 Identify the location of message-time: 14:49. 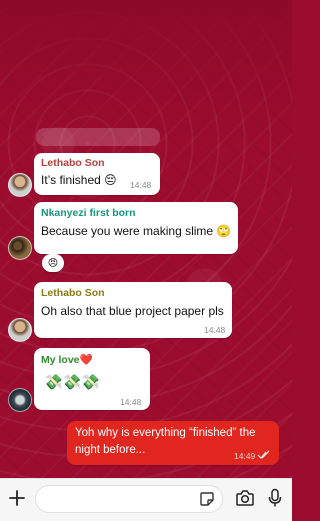
(245, 456).